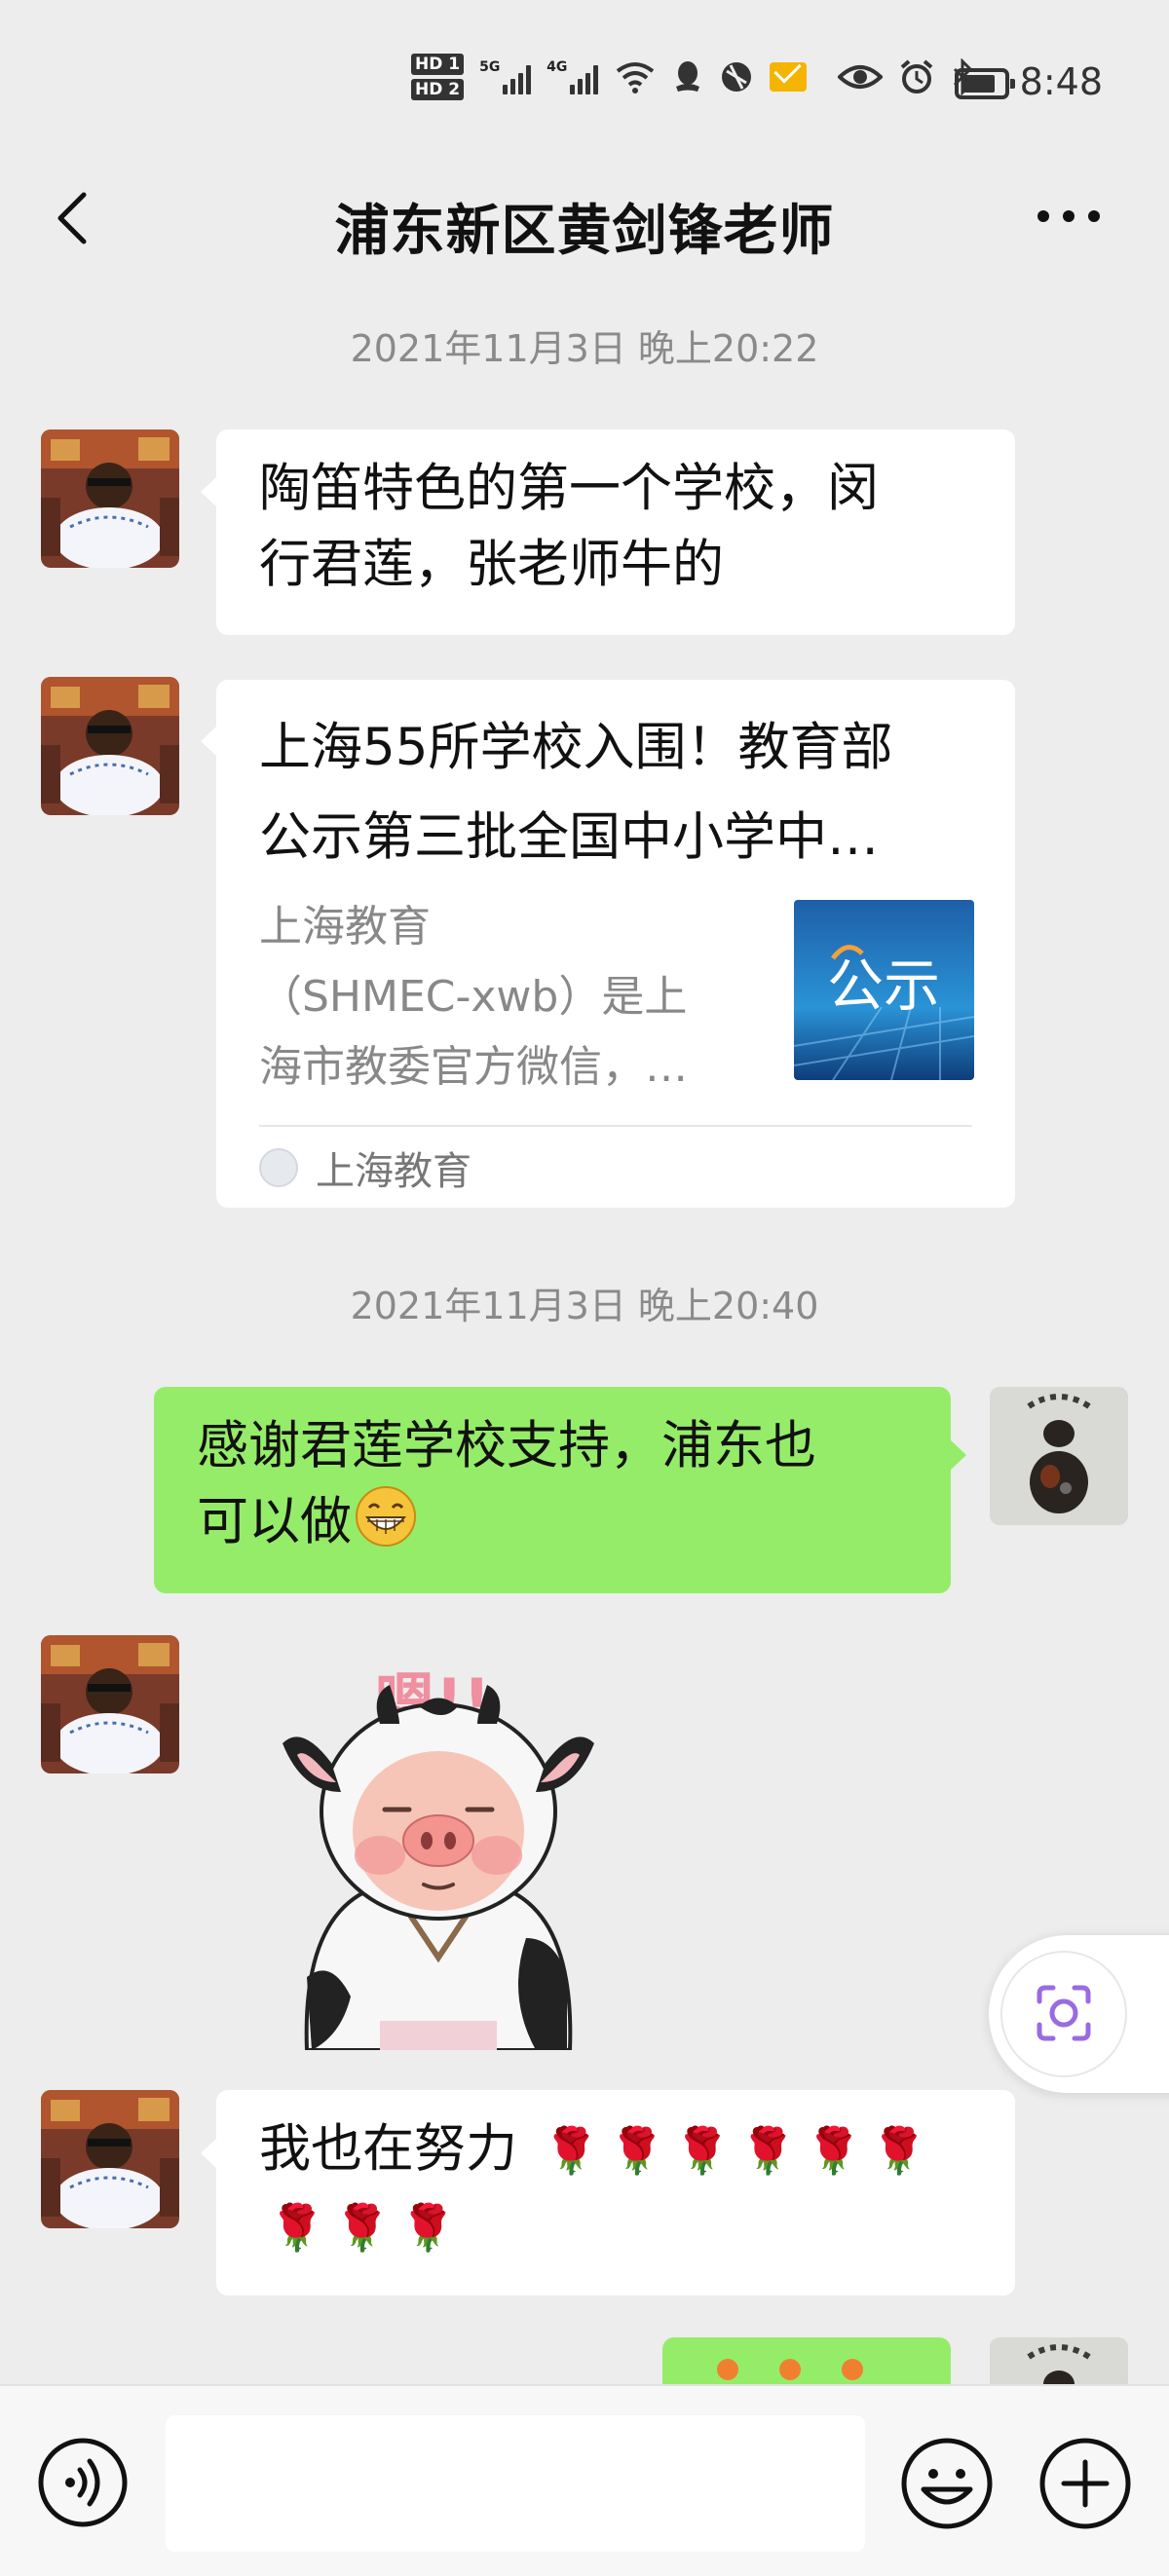 The height and width of the screenshot is (2576, 1169). I want to click on emoji-icon, so click(947, 2483).